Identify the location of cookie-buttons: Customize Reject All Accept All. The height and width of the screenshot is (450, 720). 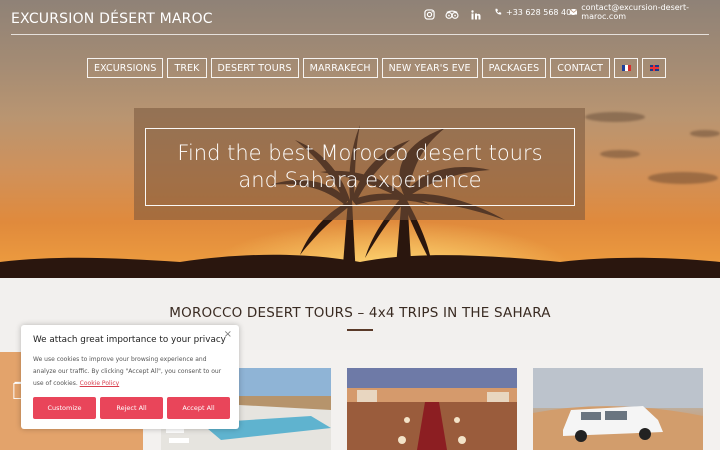
(131, 408).